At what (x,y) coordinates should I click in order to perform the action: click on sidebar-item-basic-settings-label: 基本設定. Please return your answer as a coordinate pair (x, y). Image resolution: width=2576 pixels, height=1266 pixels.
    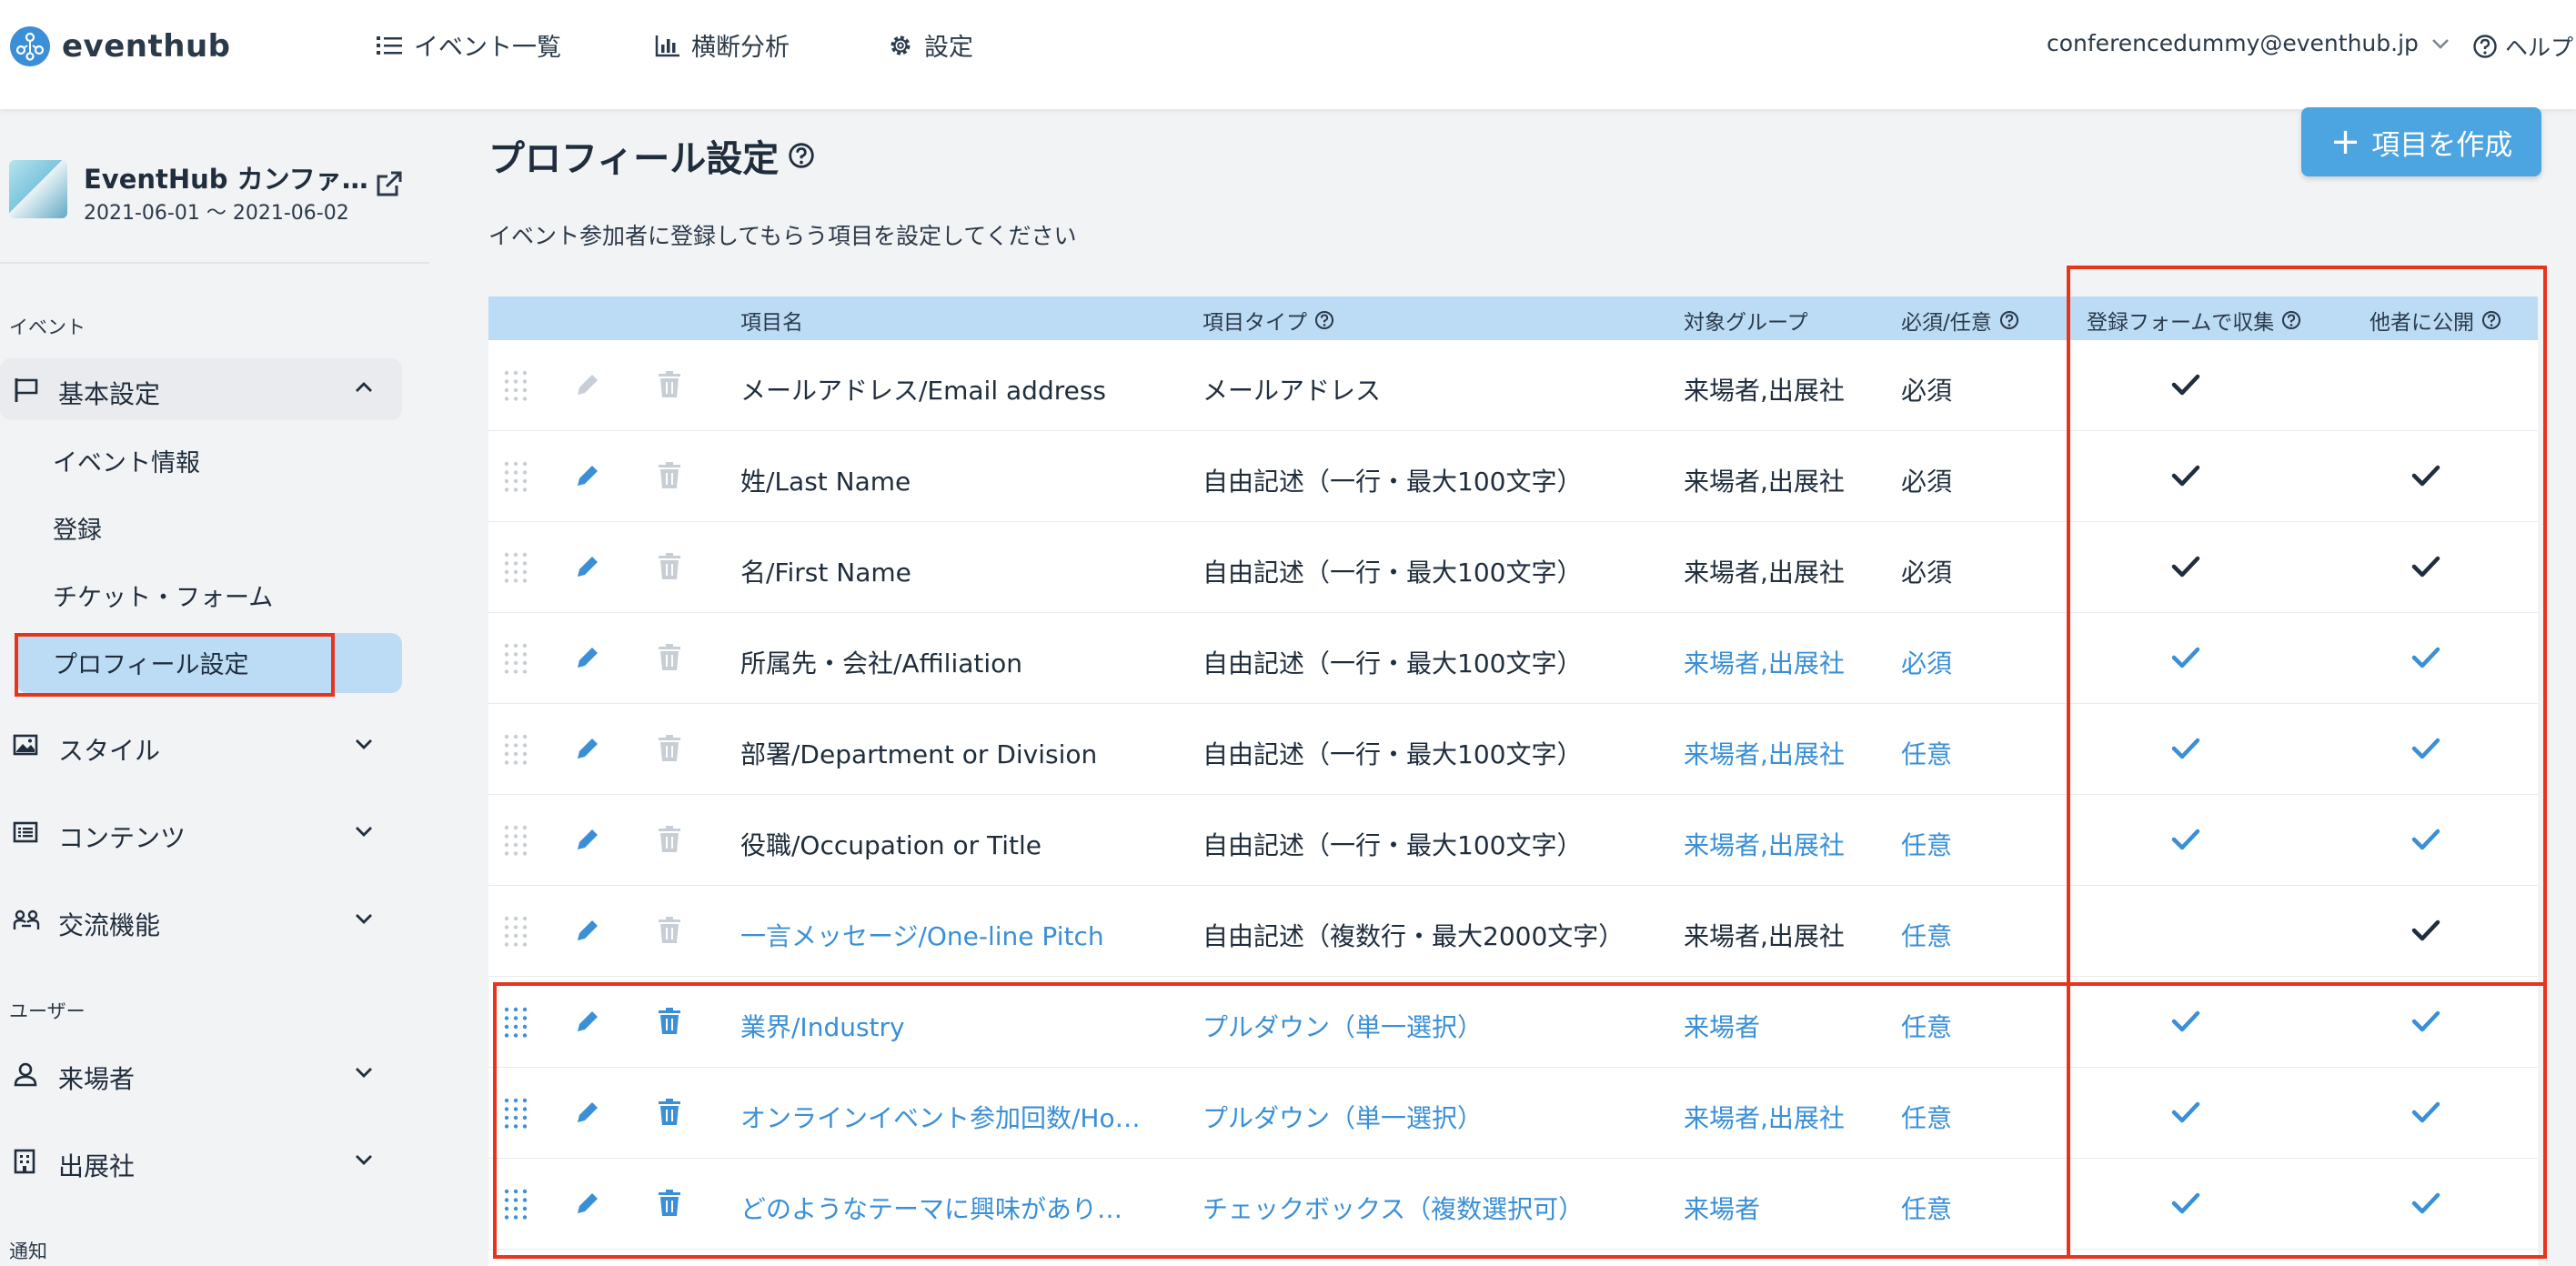
    Looking at the image, I should click on (109, 394).